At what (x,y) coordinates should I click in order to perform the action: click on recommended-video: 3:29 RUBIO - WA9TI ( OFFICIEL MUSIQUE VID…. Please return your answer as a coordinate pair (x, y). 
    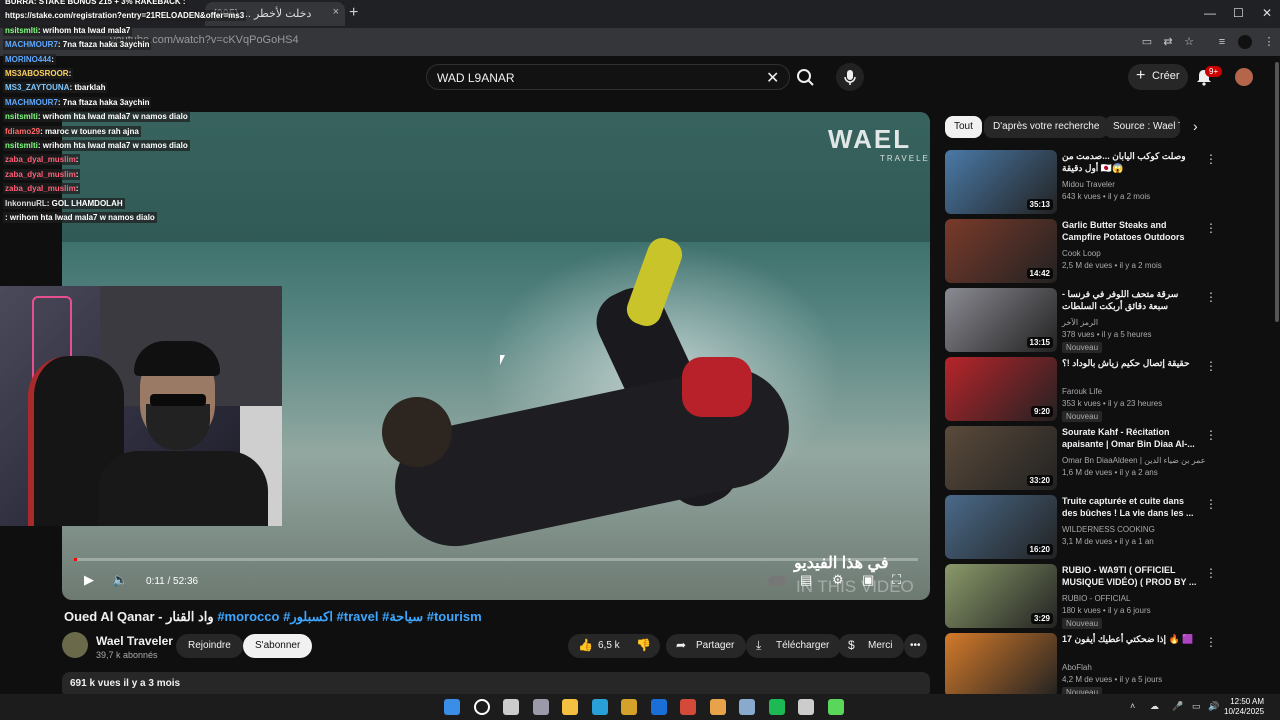
    Looking at the image, I should click on (1081, 597).